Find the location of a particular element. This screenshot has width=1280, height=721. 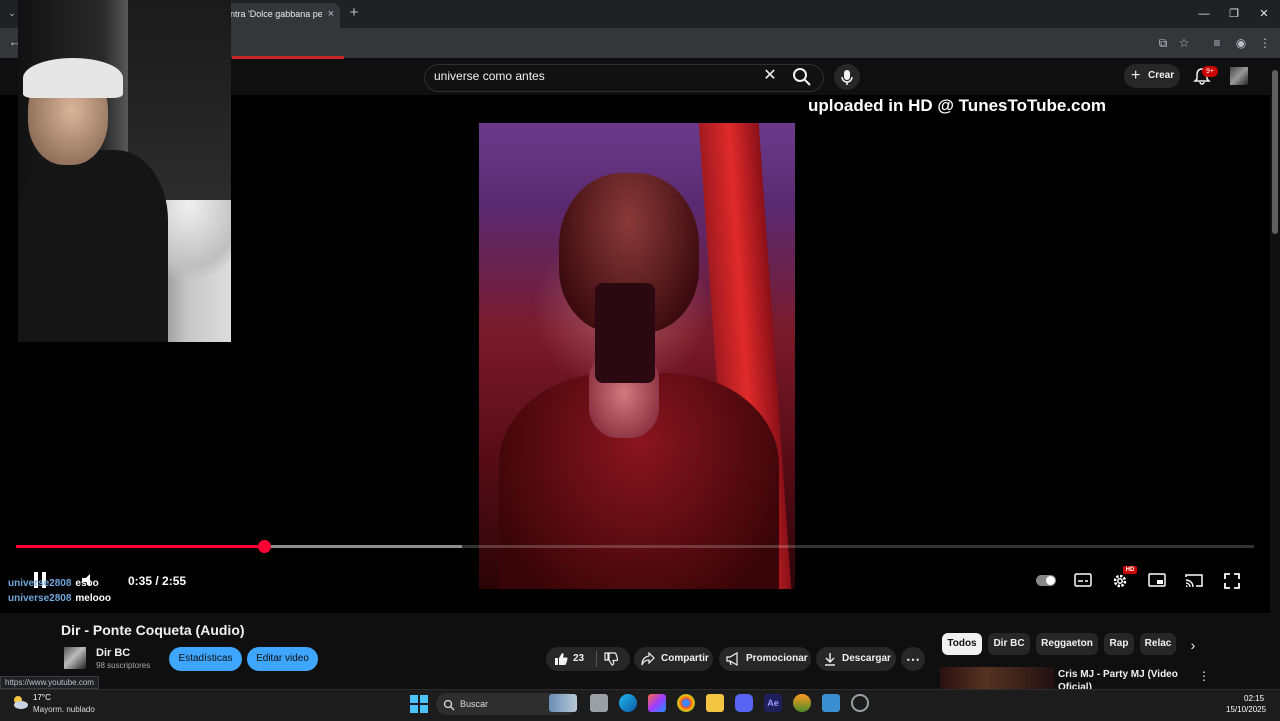

plus-icon: + is located at coordinates (1136, 75).